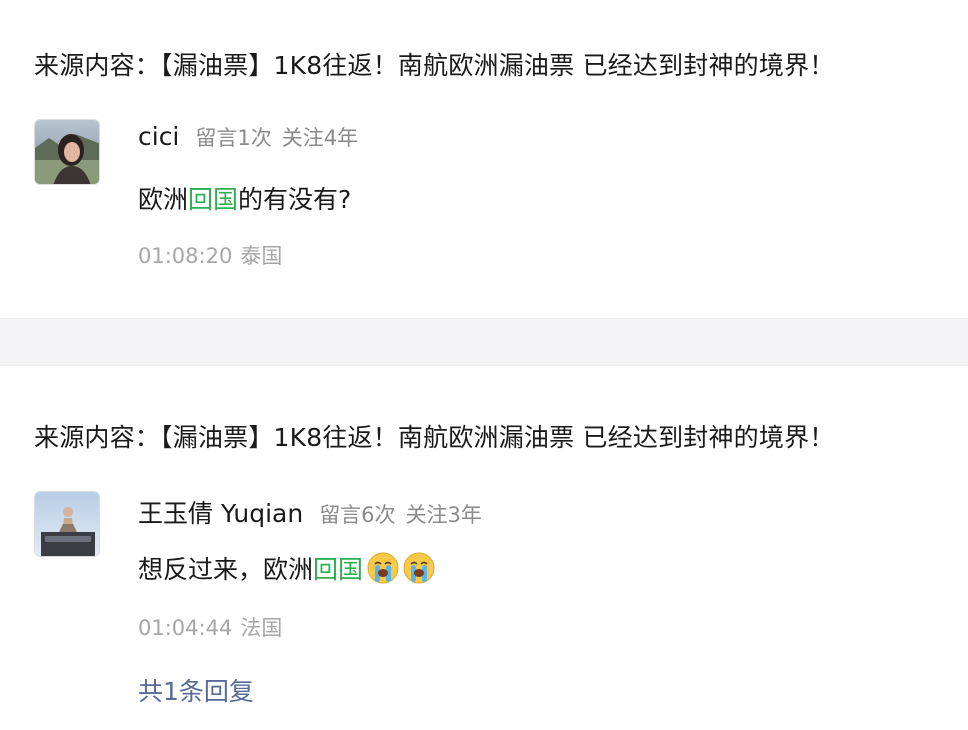  I want to click on comment-meta: 王玉倩 Yuqian 留言6次 关注3年, so click(315, 512).